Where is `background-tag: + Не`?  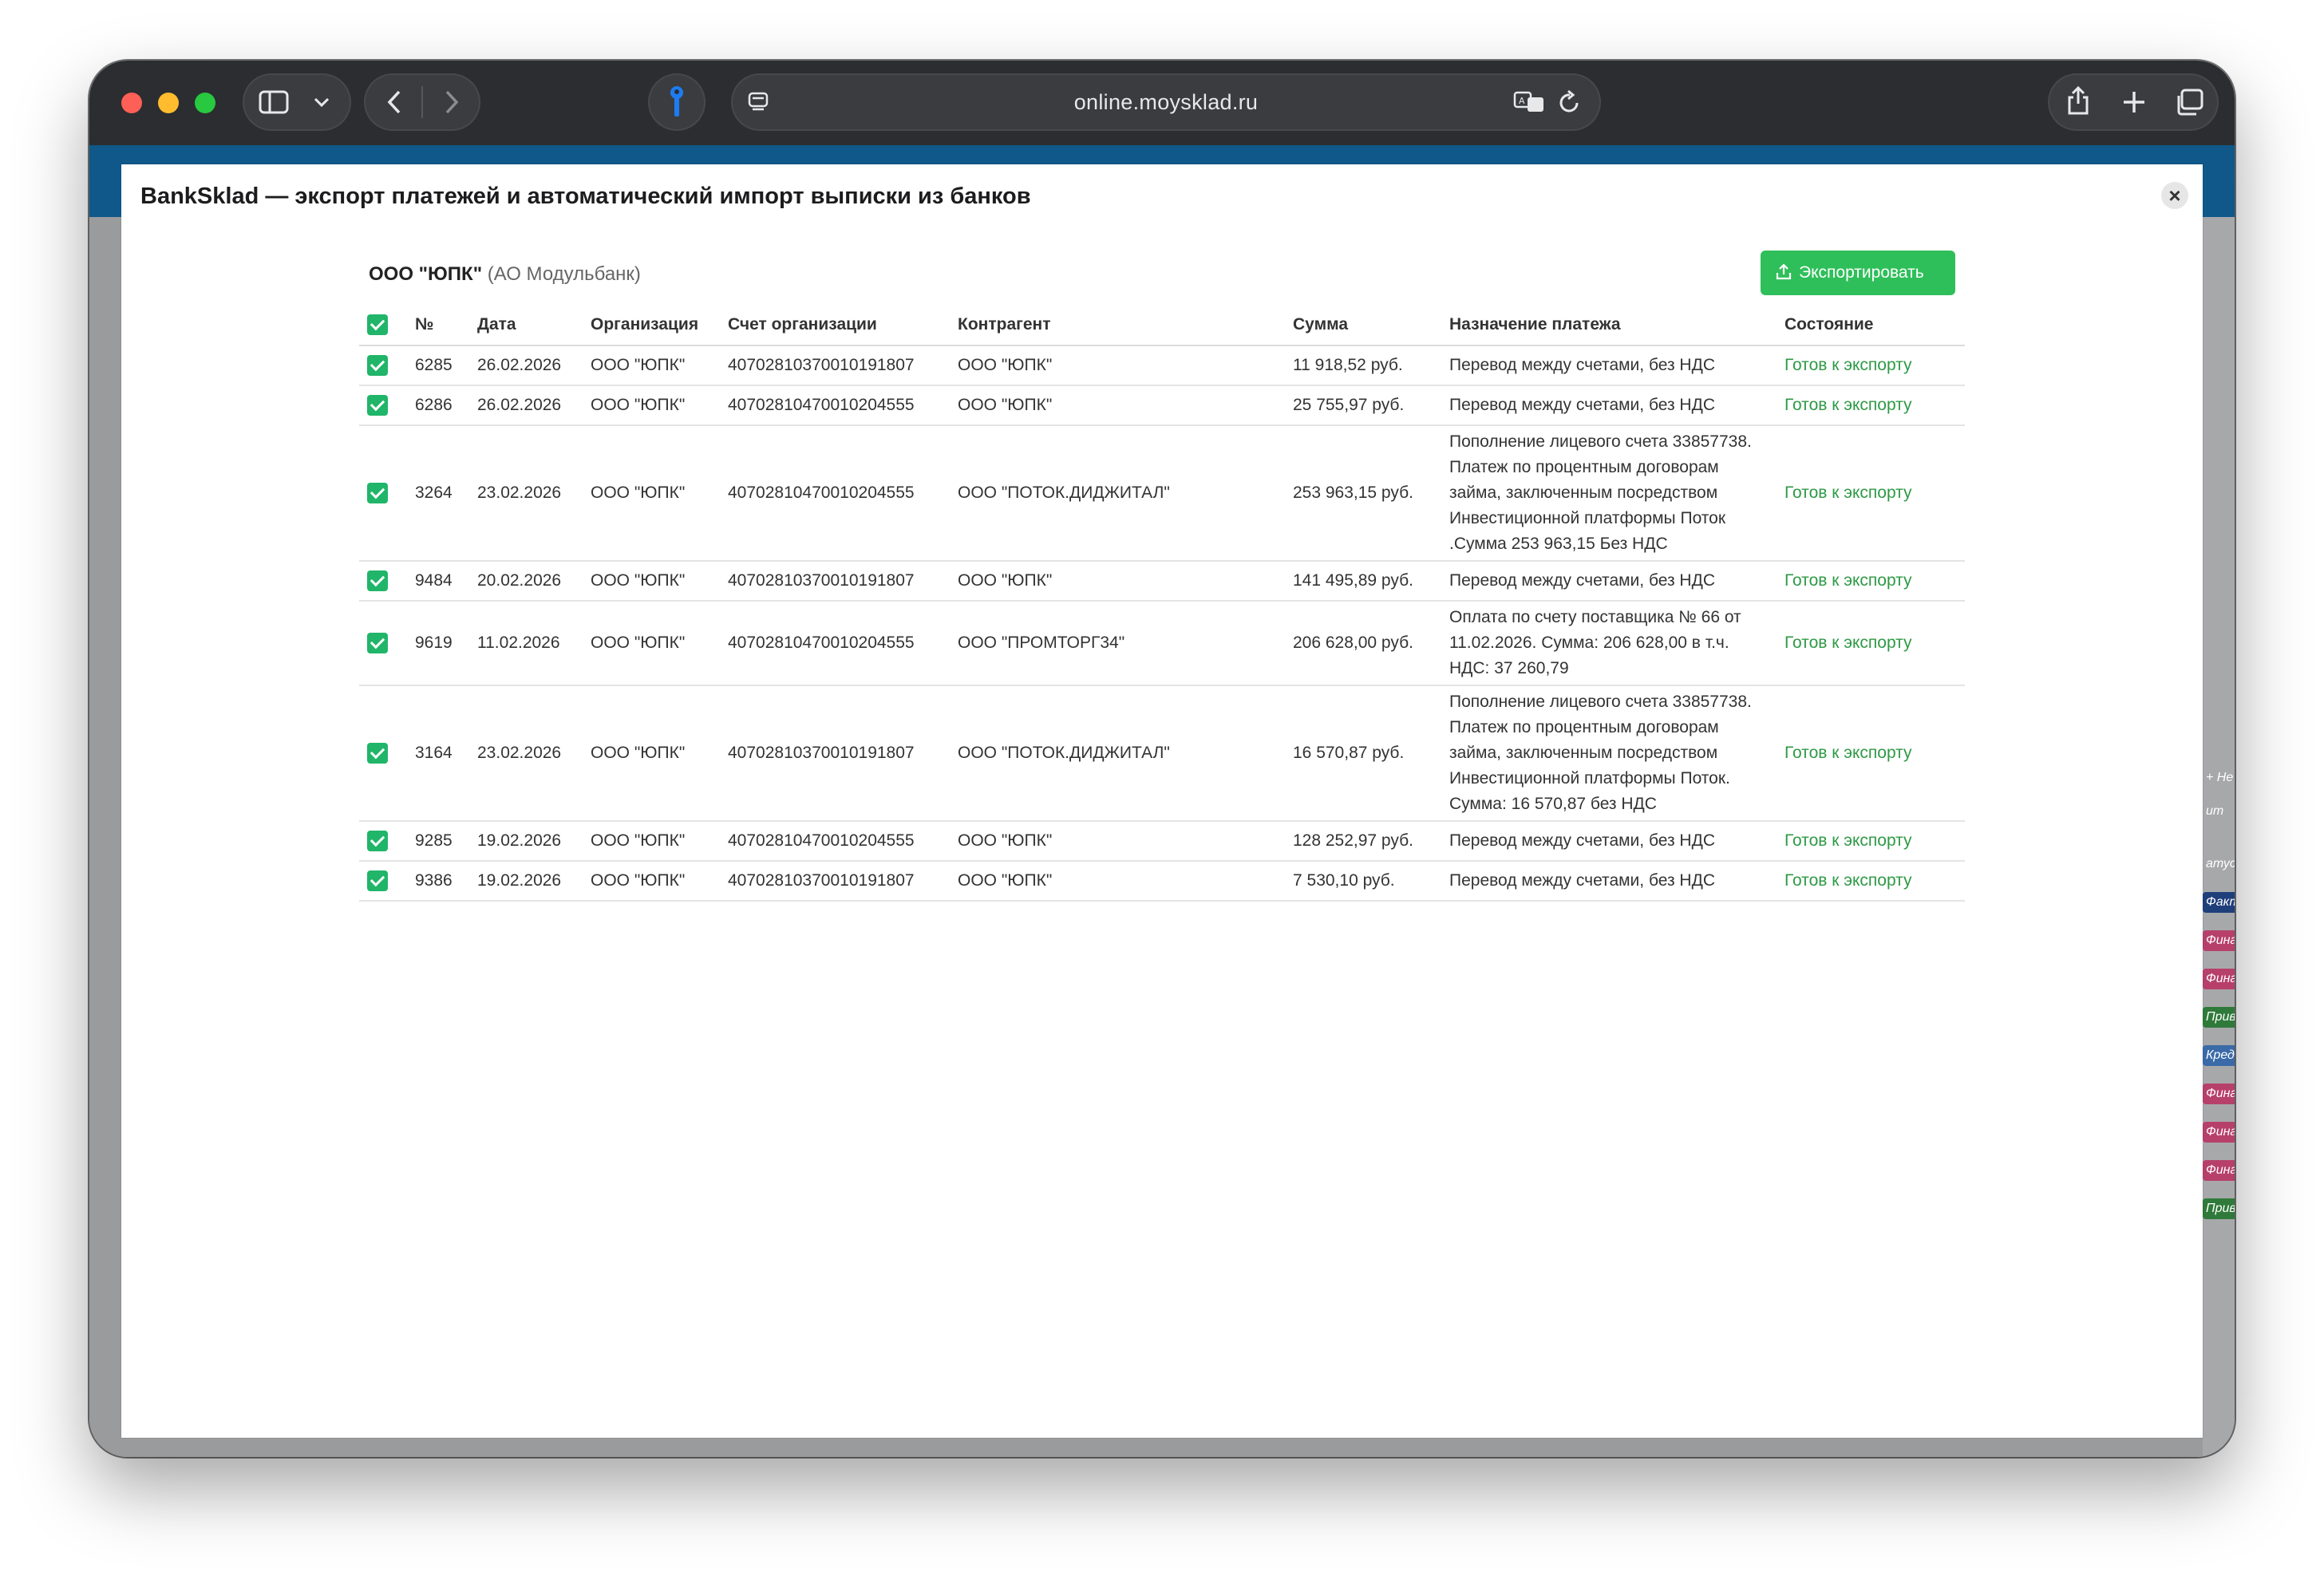 background-tag: + Не is located at coordinates (2220, 777).